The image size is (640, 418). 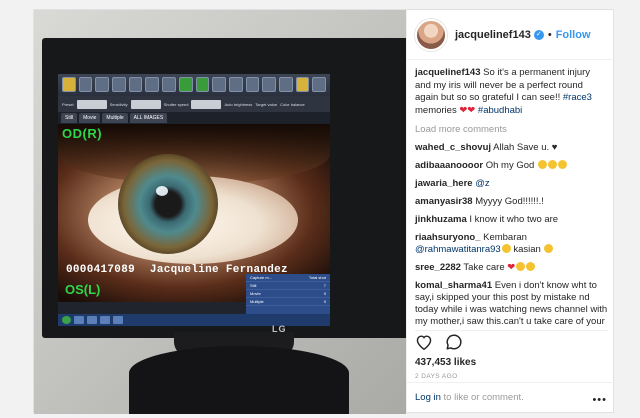 What do you see at coordinates (445, 362) in the screenshot?
I see `likes-count: 437,453 likes` at bounding box center [445, 362].